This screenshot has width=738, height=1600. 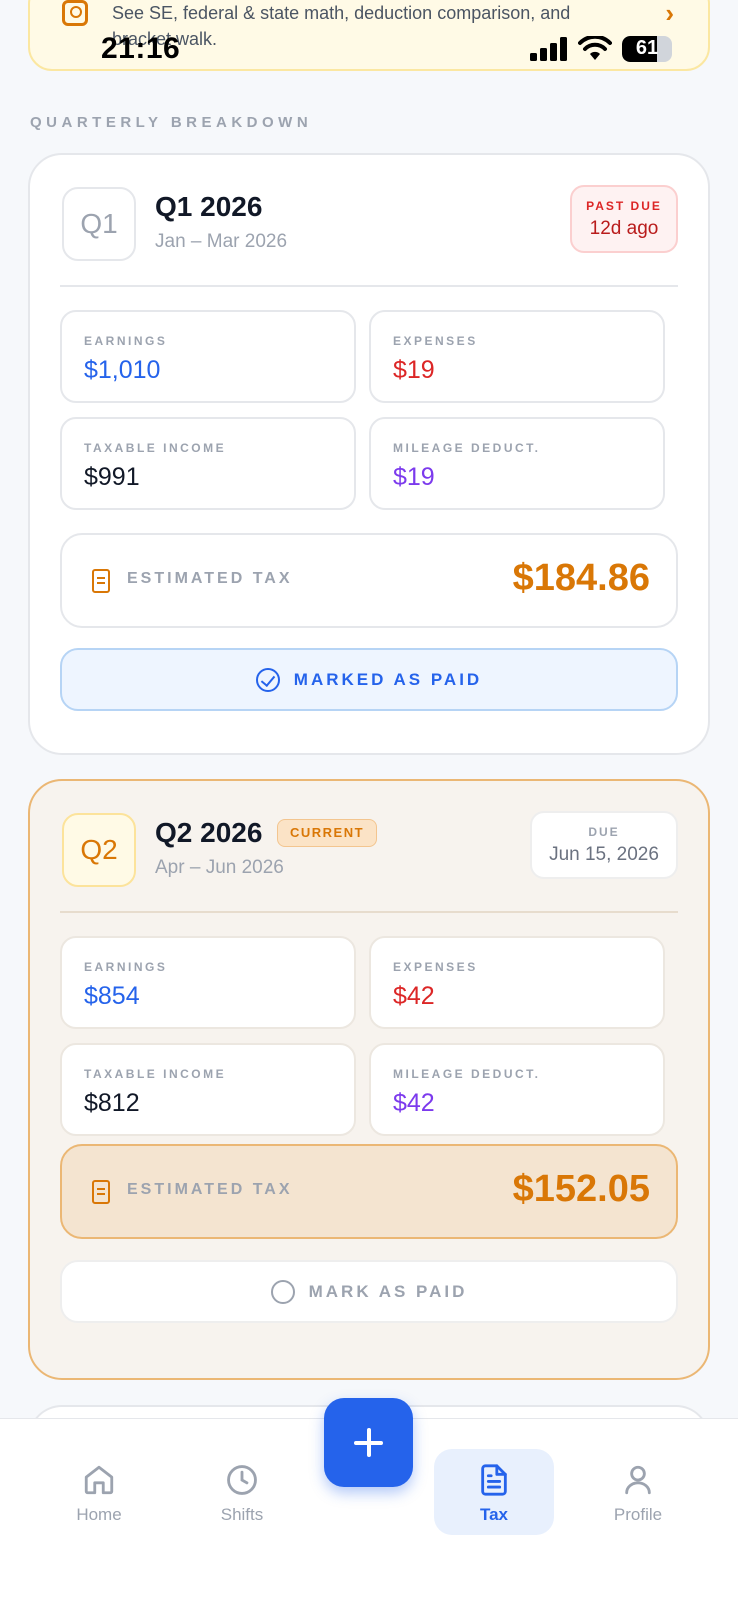 I want to click on status-label: PAST DUE, so click(x=624, y=206).